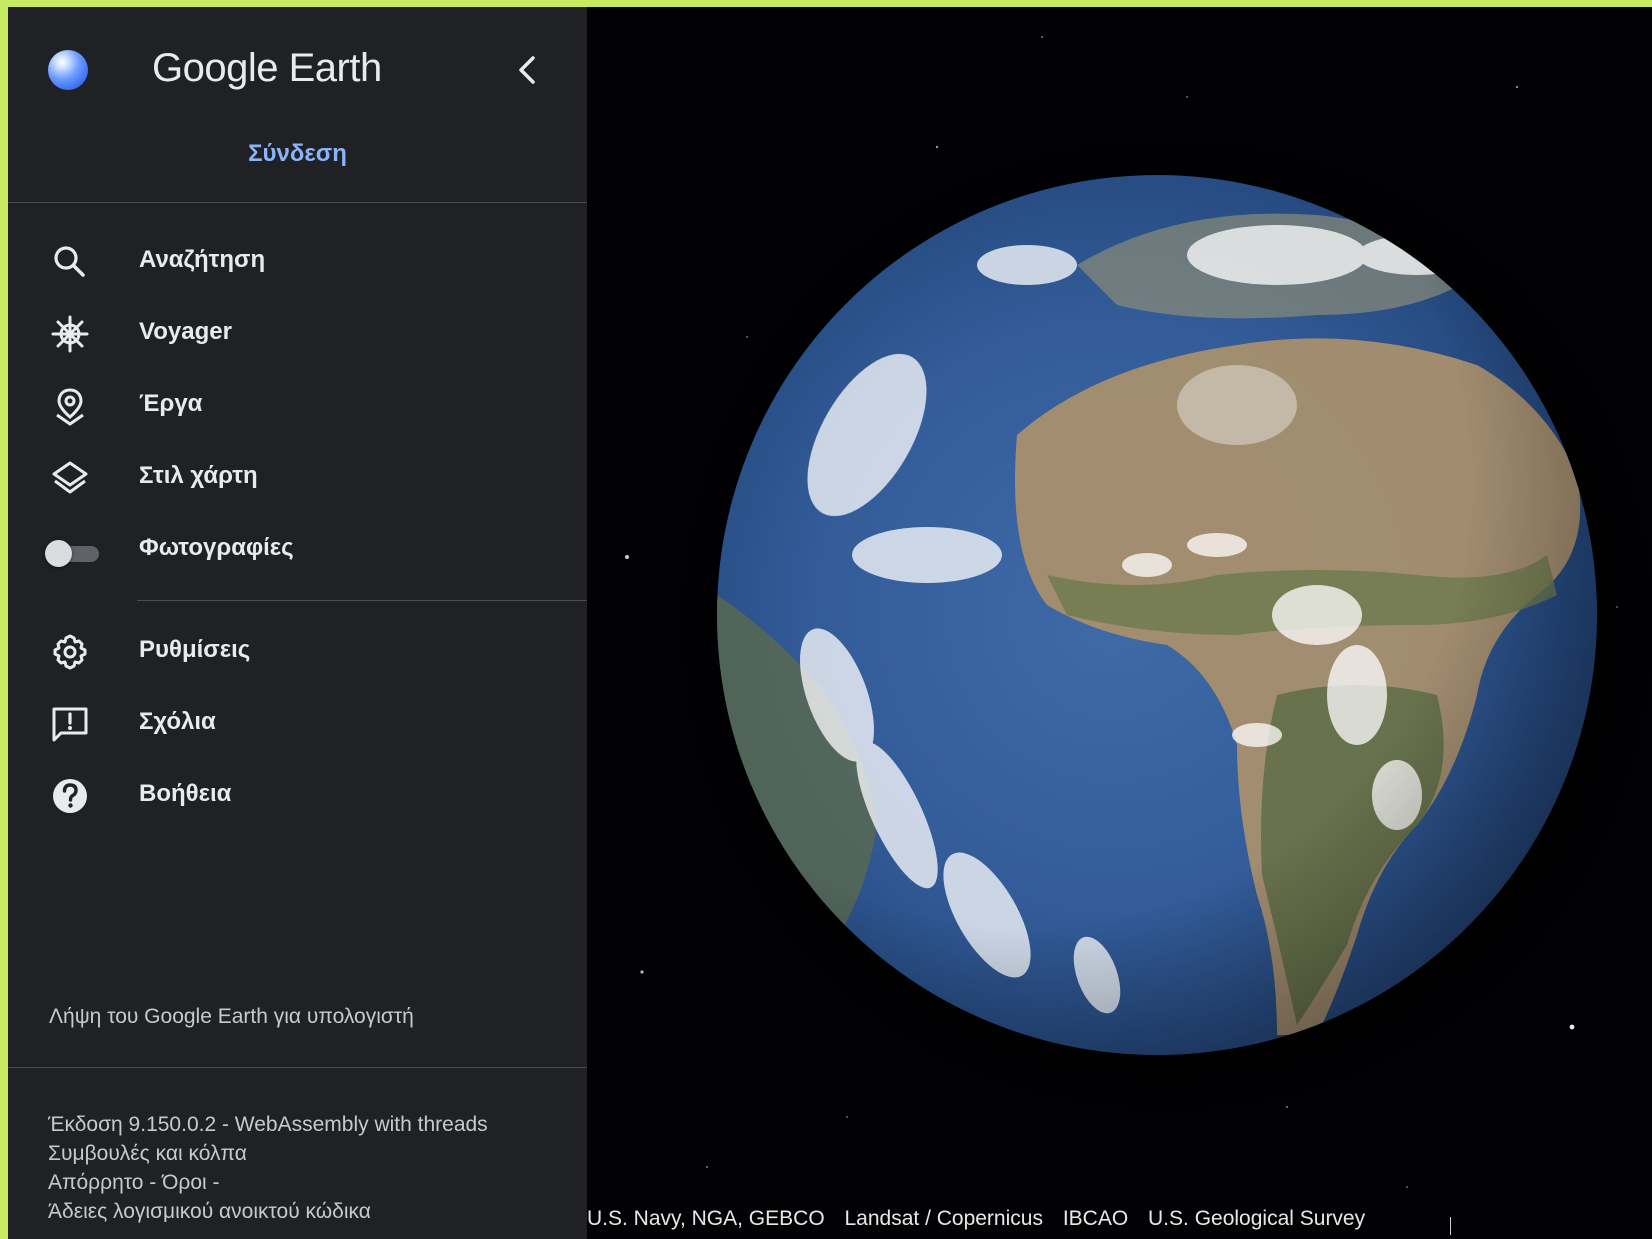  I want to click on attribution-item: U.S. Geological Survey, so click(1257, 1218).